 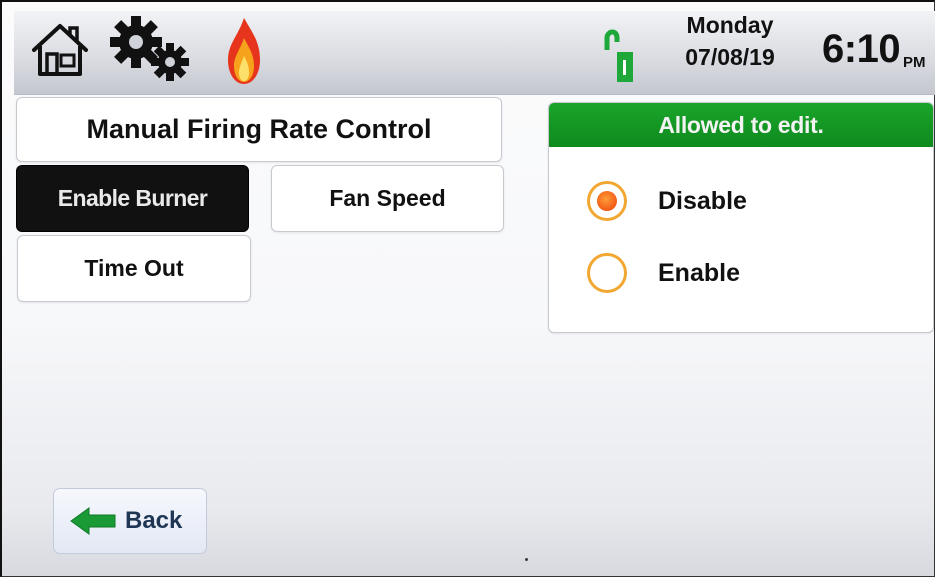 I want to click on page-title: Manual Firing Rate Control, so click(x=259, y=129).